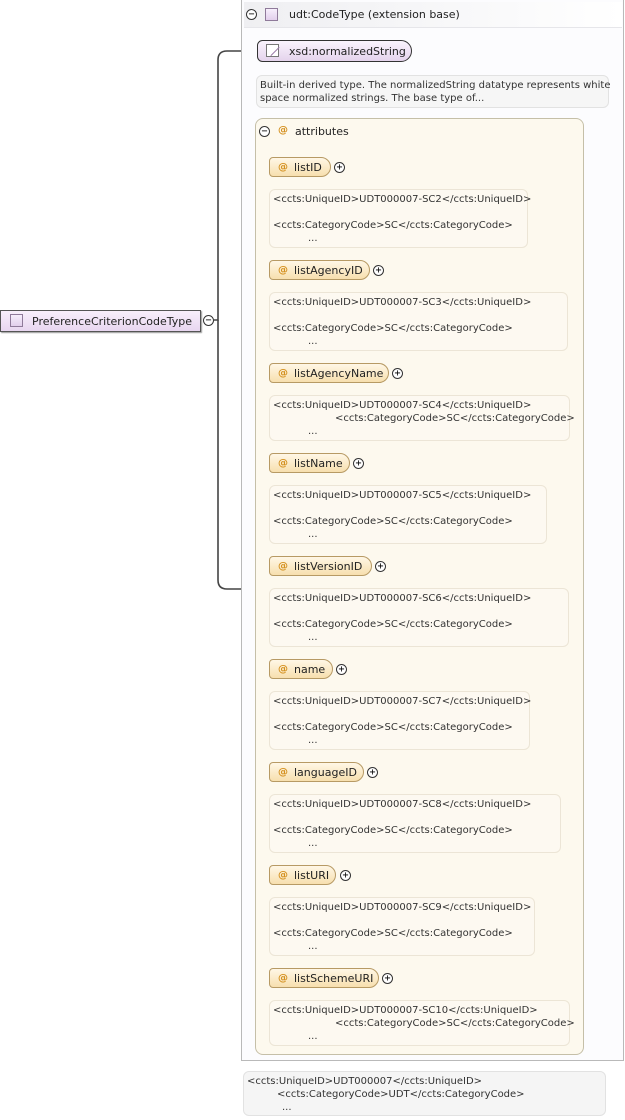 The height and width of the screenshot is (1120, 625). What do you see at coordinates (16, 320) in the screenshot?
I see `root-type-icon` at bounding box center [16, 320].